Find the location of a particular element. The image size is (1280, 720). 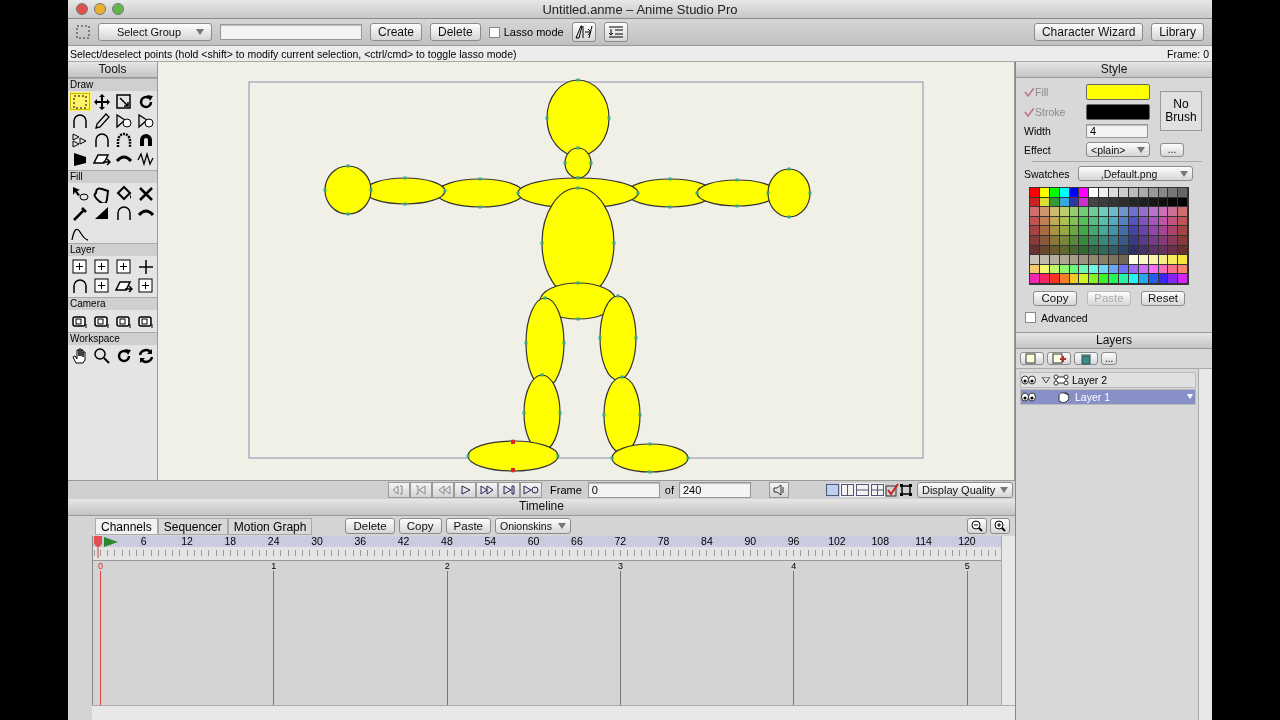

window-close-button is located at coordinates (82, 9).